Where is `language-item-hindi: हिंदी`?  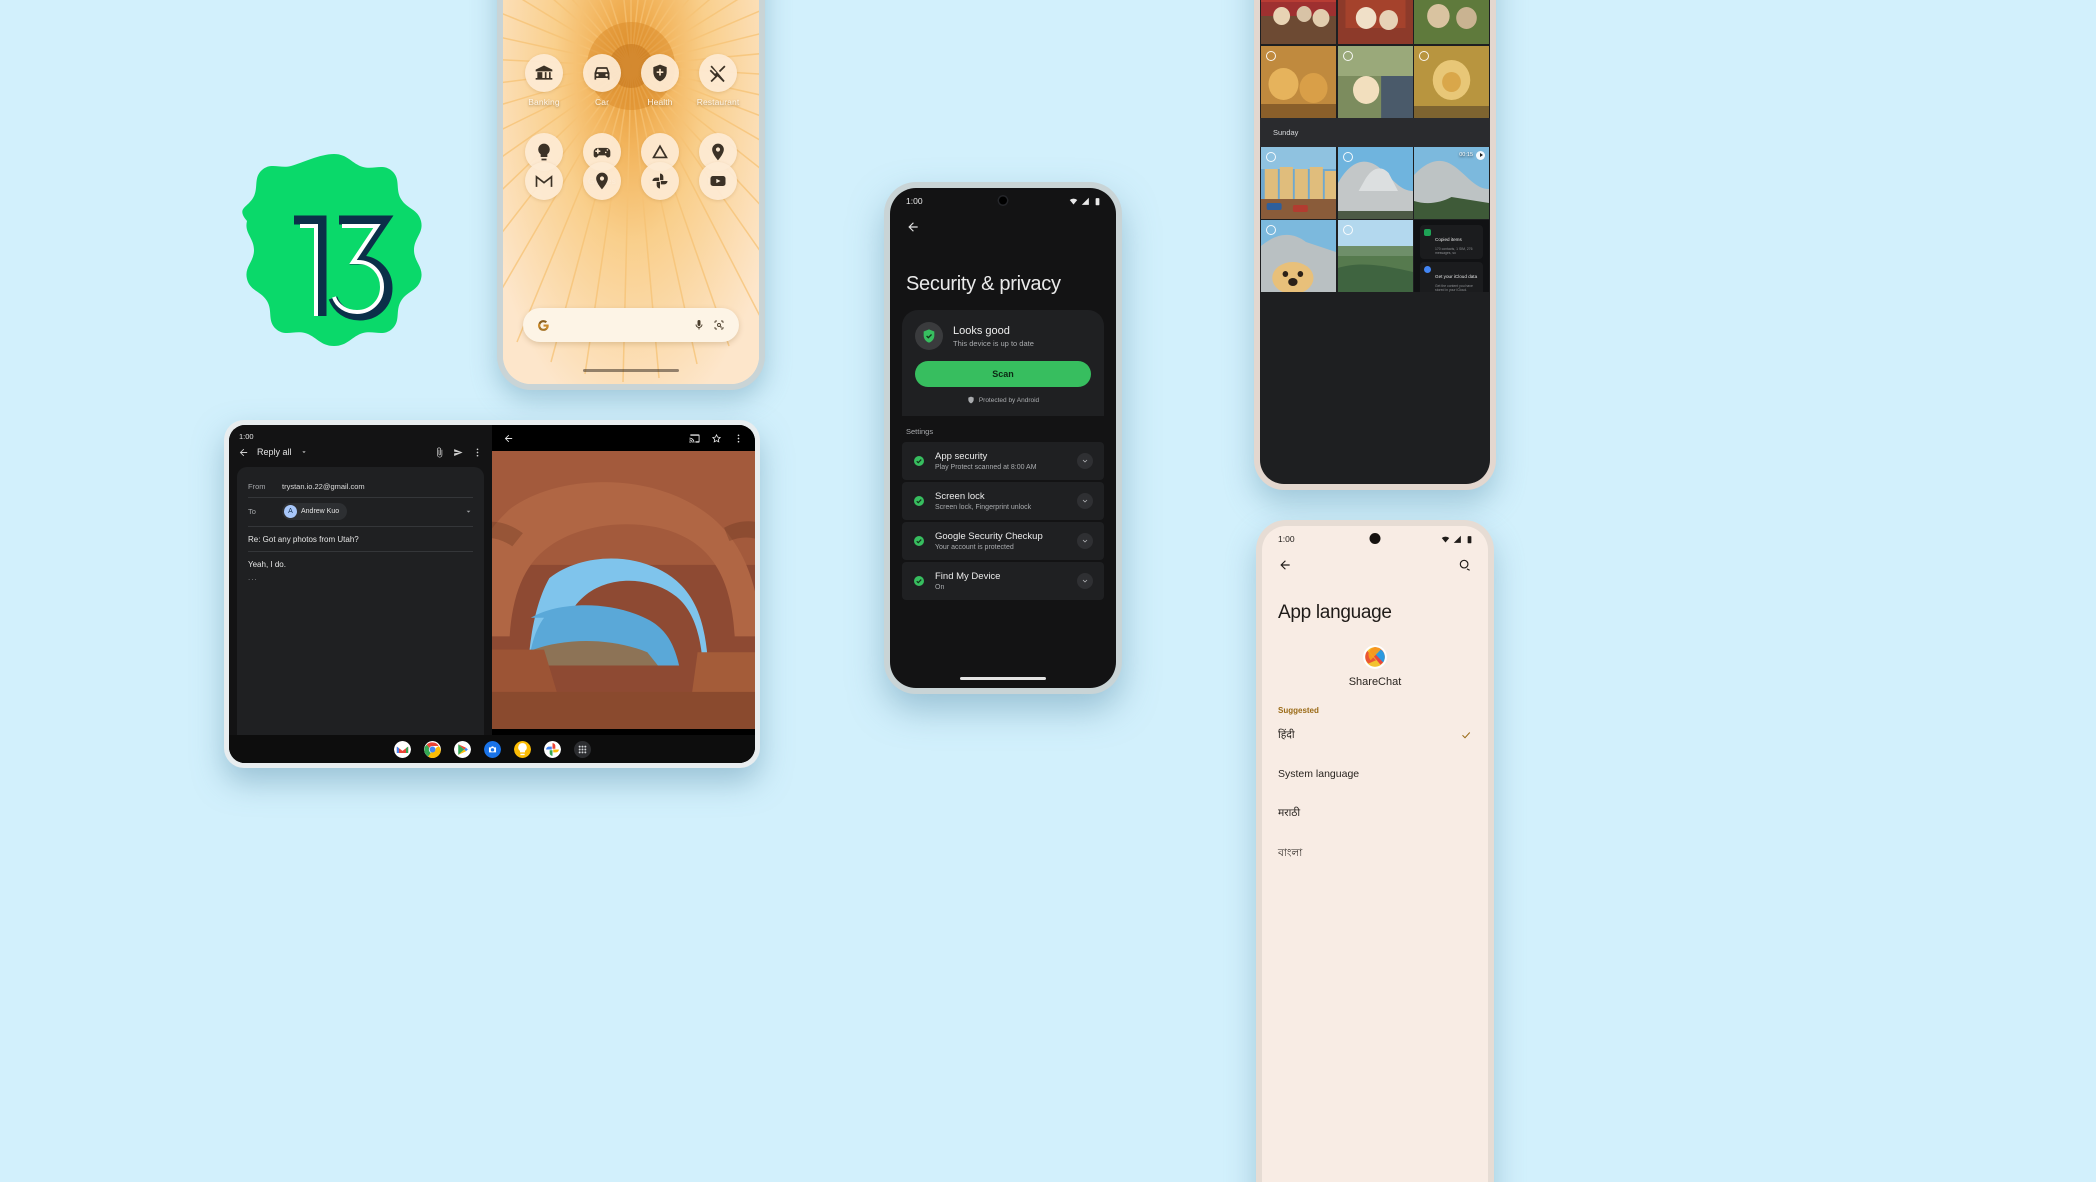 language-item-hindi: हिंदी is located at coordinates (1375, 735).